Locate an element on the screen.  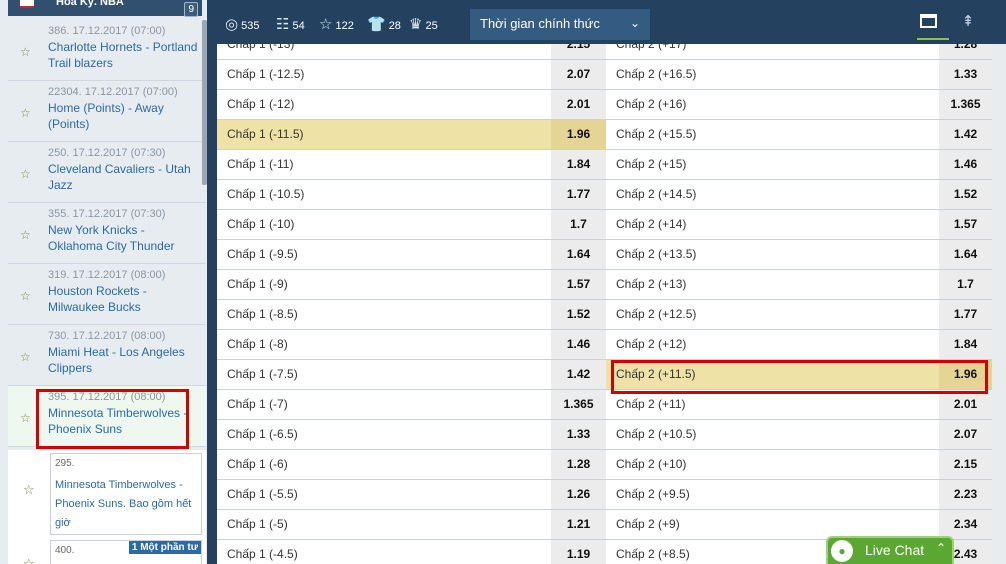
sub-event-item: ☆ 400. 1 Một phần tư is located at coordinates (107, 551).